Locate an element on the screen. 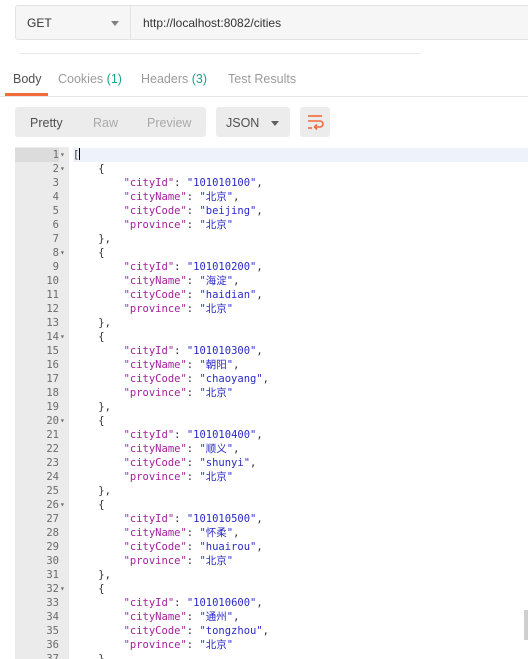  json-string: "顺义" is located at coordinates (216, 449).